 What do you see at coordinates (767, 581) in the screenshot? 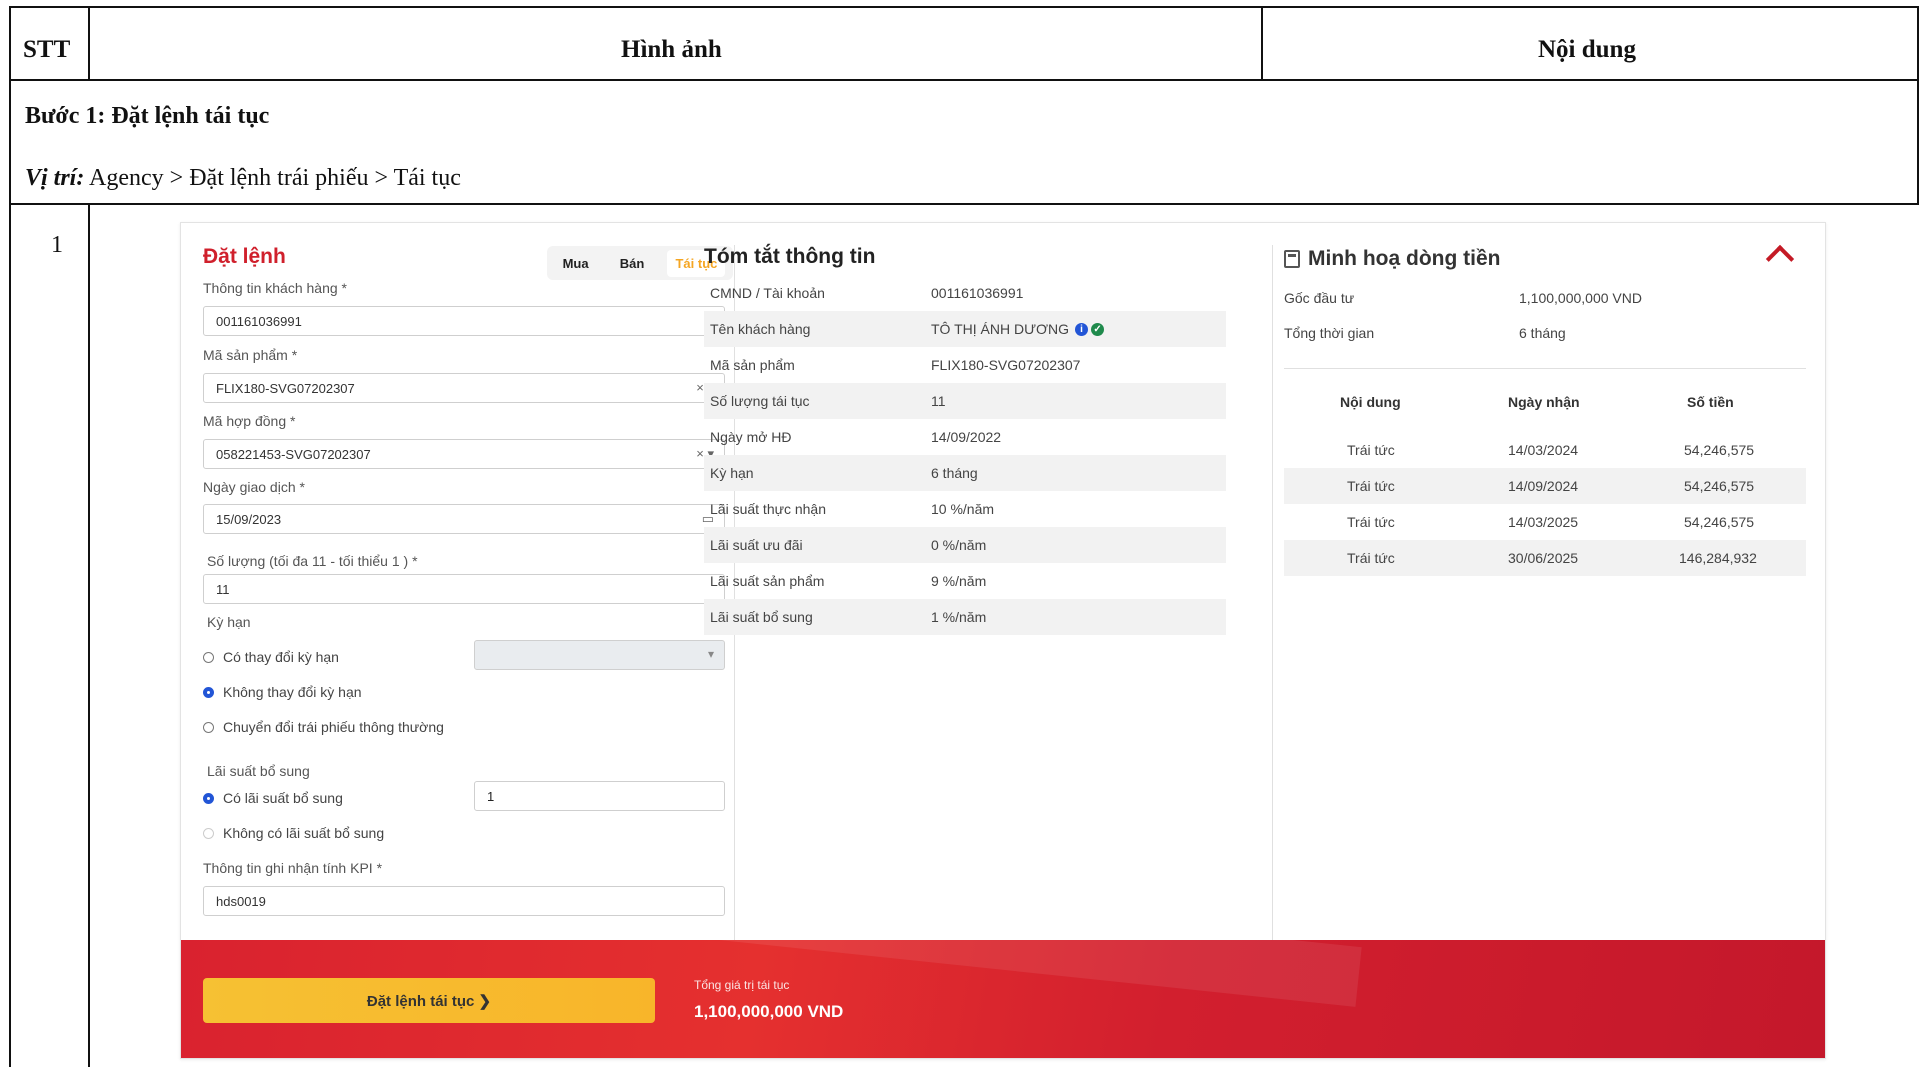
I see `summary-key: Lãi suất sản phẩm` at bounding box center [767, 581].